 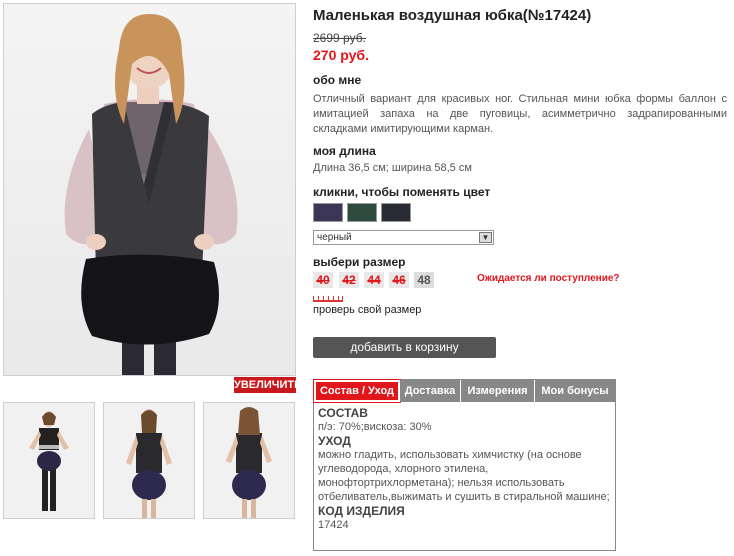 I want to click on chevron-down-icon: ▼, so click(x=485, y=237).